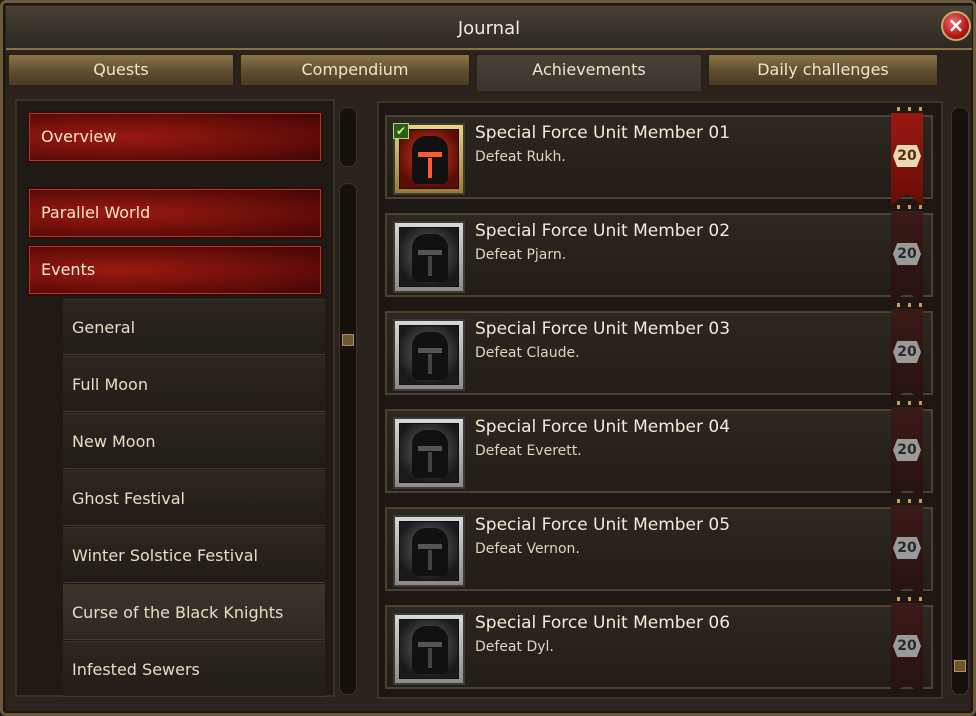  Describe the element at coordinates (194, 384) in the screenshot. I see `sidebar-item-full-moon: Full Moon` at that location.